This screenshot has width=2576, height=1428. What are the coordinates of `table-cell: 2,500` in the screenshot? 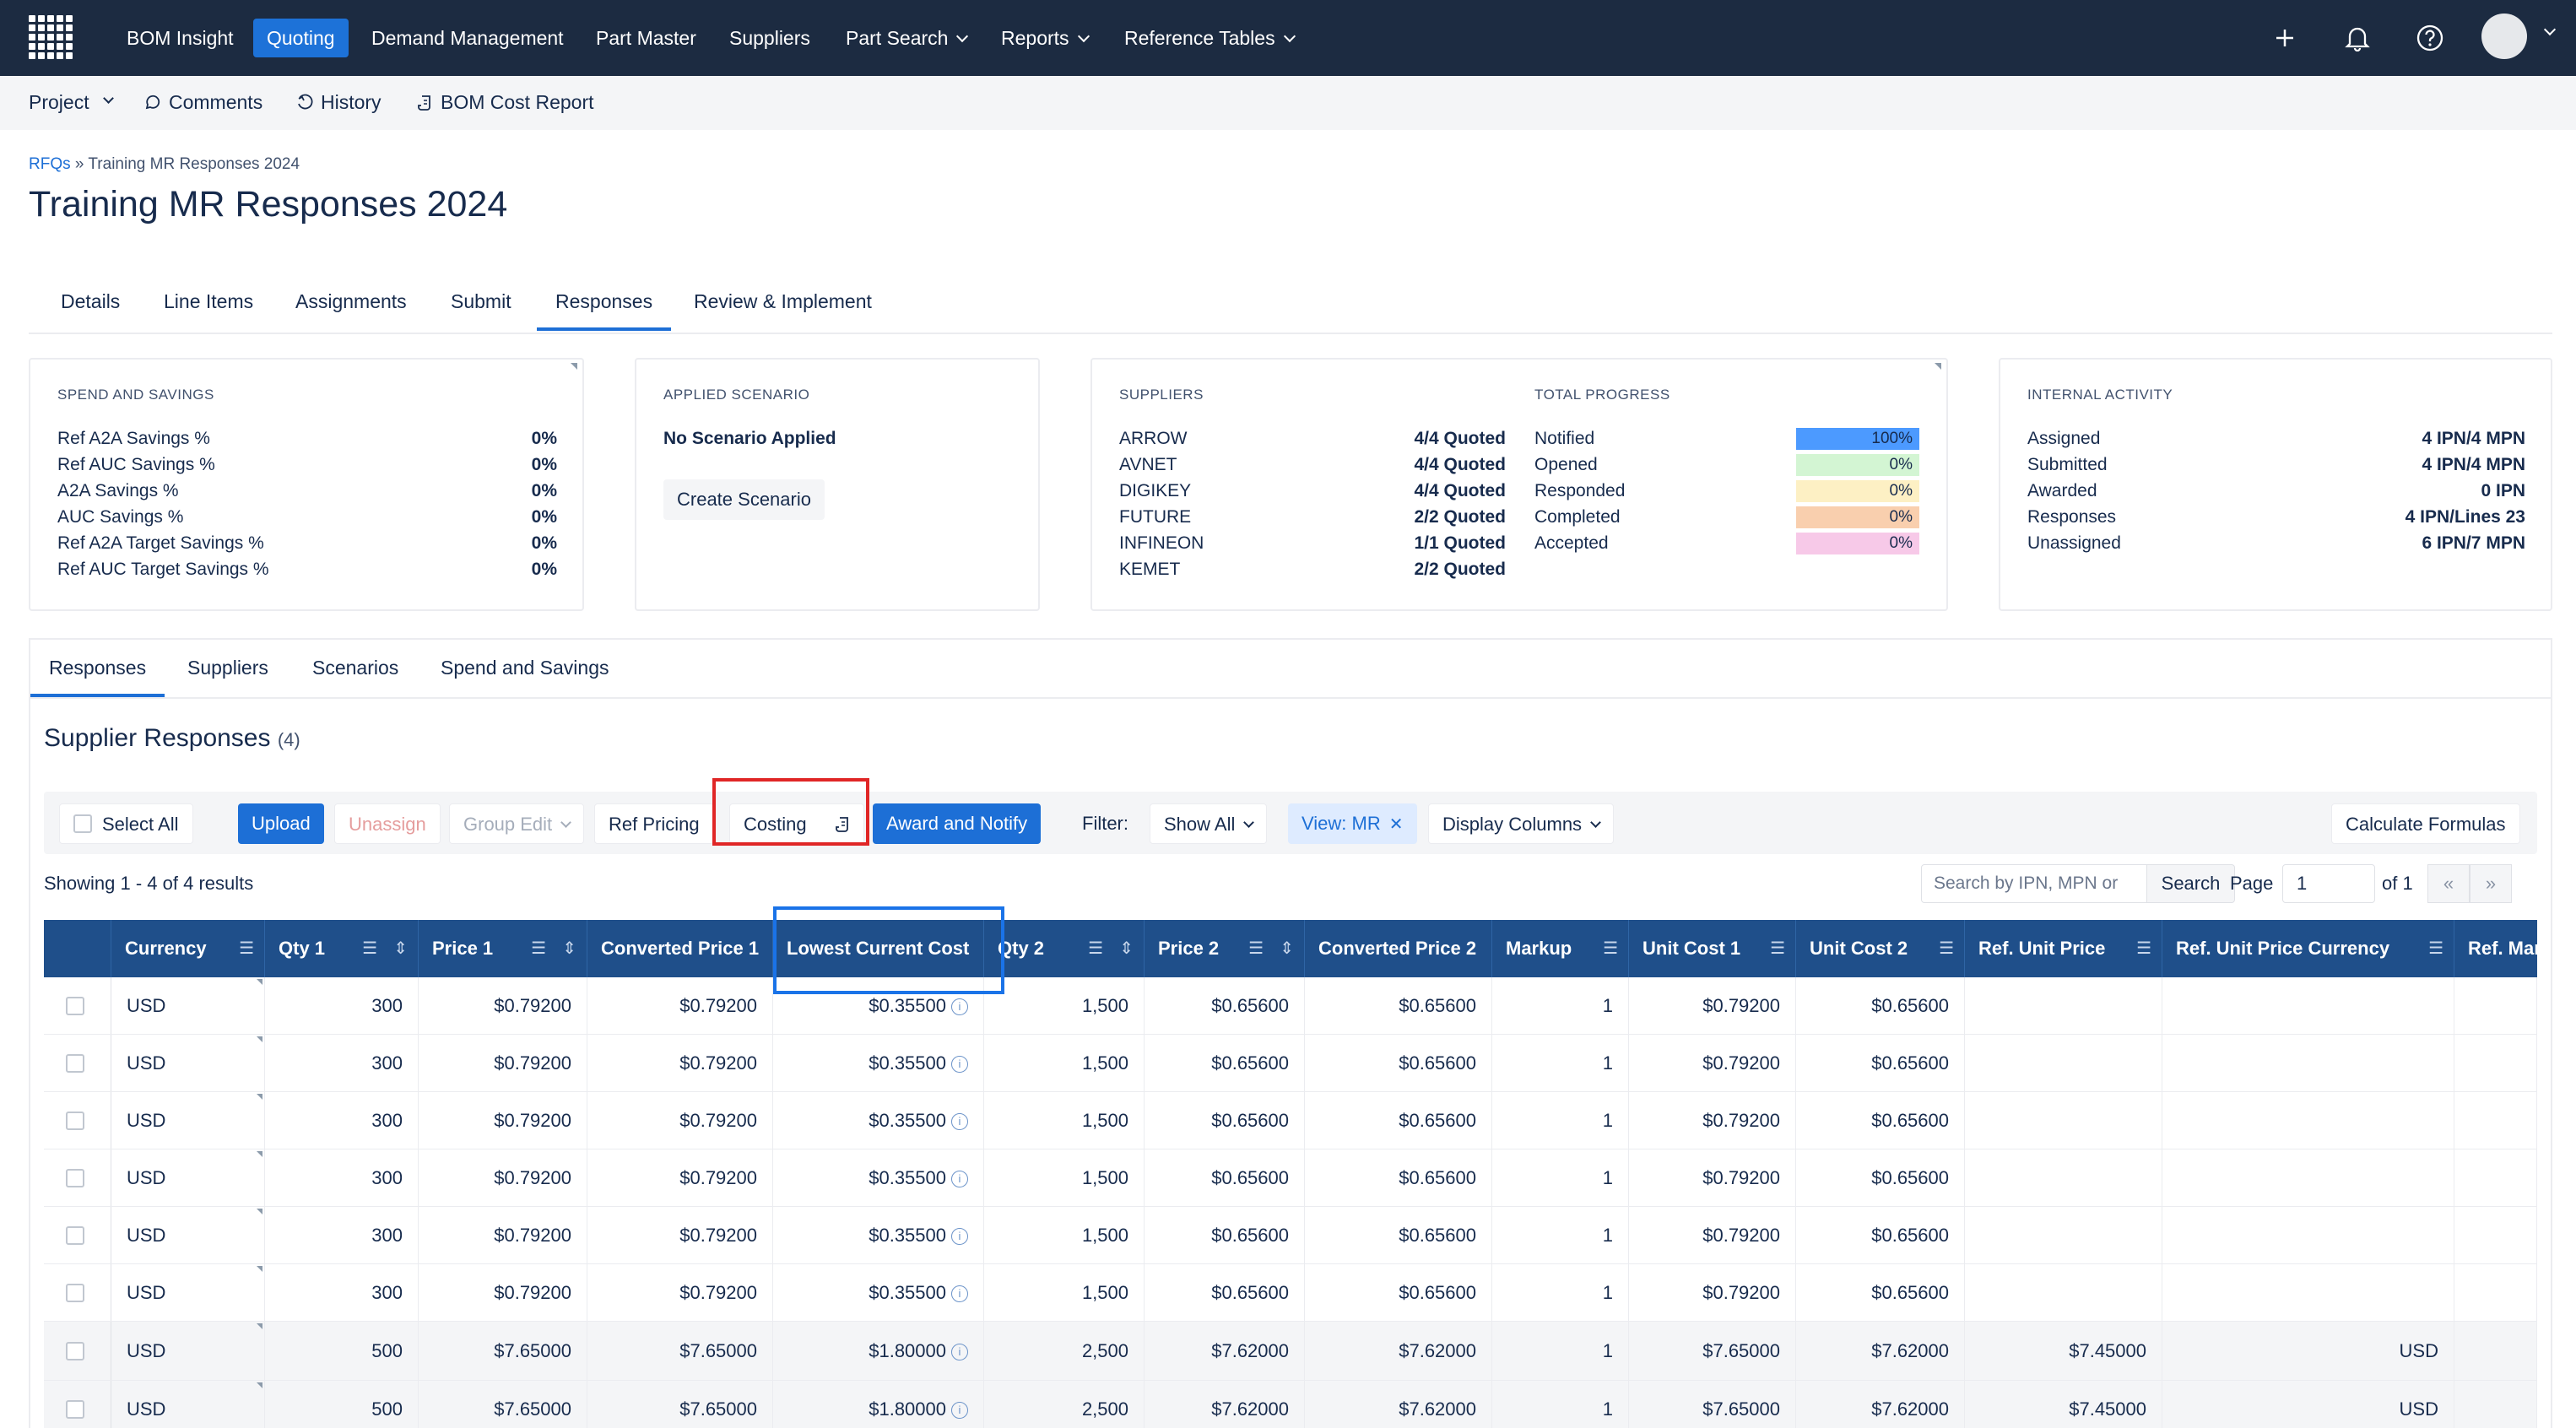 It's located at (1064, 1351).